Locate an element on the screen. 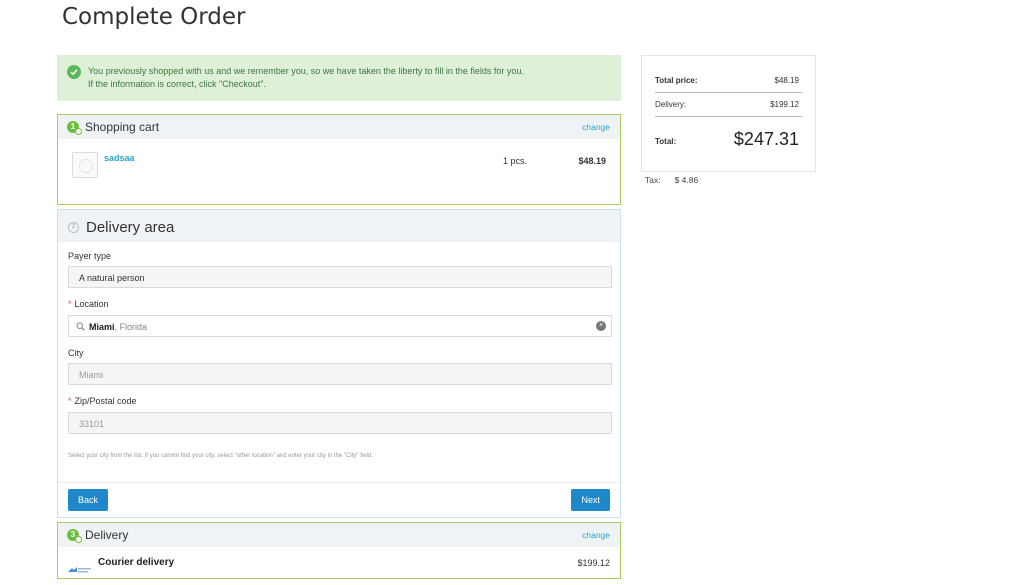 The height and width of the screenshot is (585, 1023). shopping-cart-change-link: change is located at coordinates (596, 127).